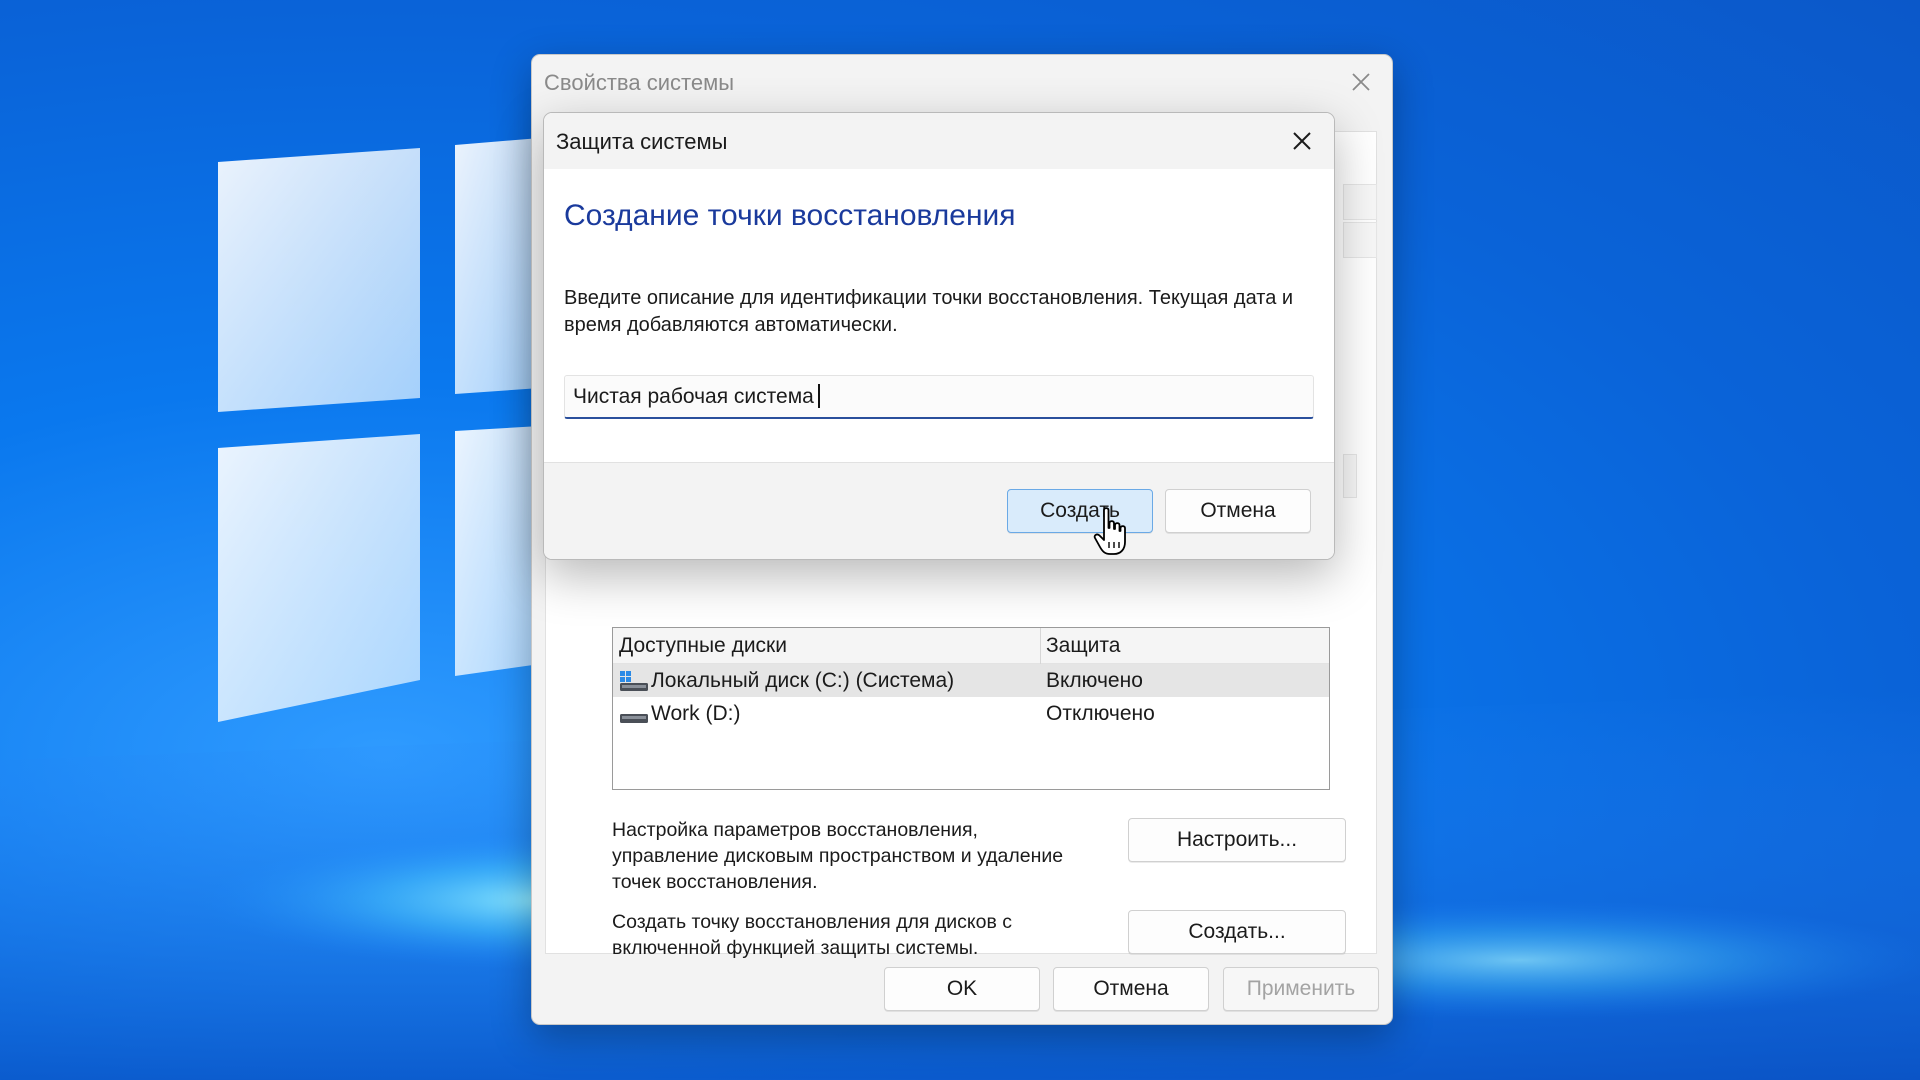 This screenshot has width=1920, height=1080. What do you see at coordinates (803, 680) in the screenshot?
I see `drive-name: Локальный диск (C:) (Система)` at bounding box center [803, 680].